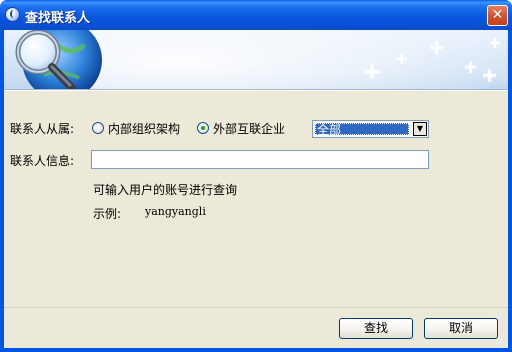 This screenshot has width=512, height=352. What do you see at coordinates (42, 161) in the screenshot?
I see `info-label: 联系人信息:` at bounding box center [42, 161].